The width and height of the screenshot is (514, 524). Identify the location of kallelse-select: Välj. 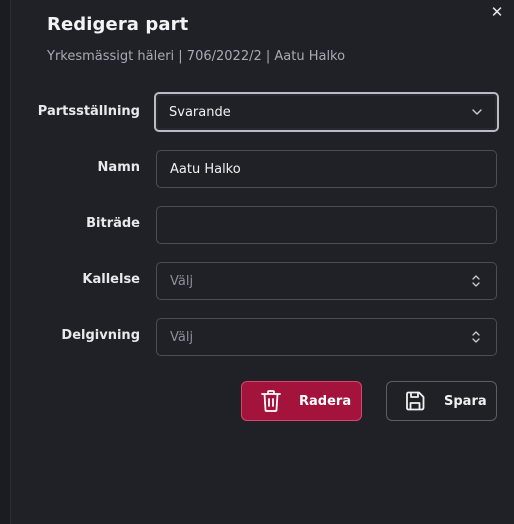
(326, 281).